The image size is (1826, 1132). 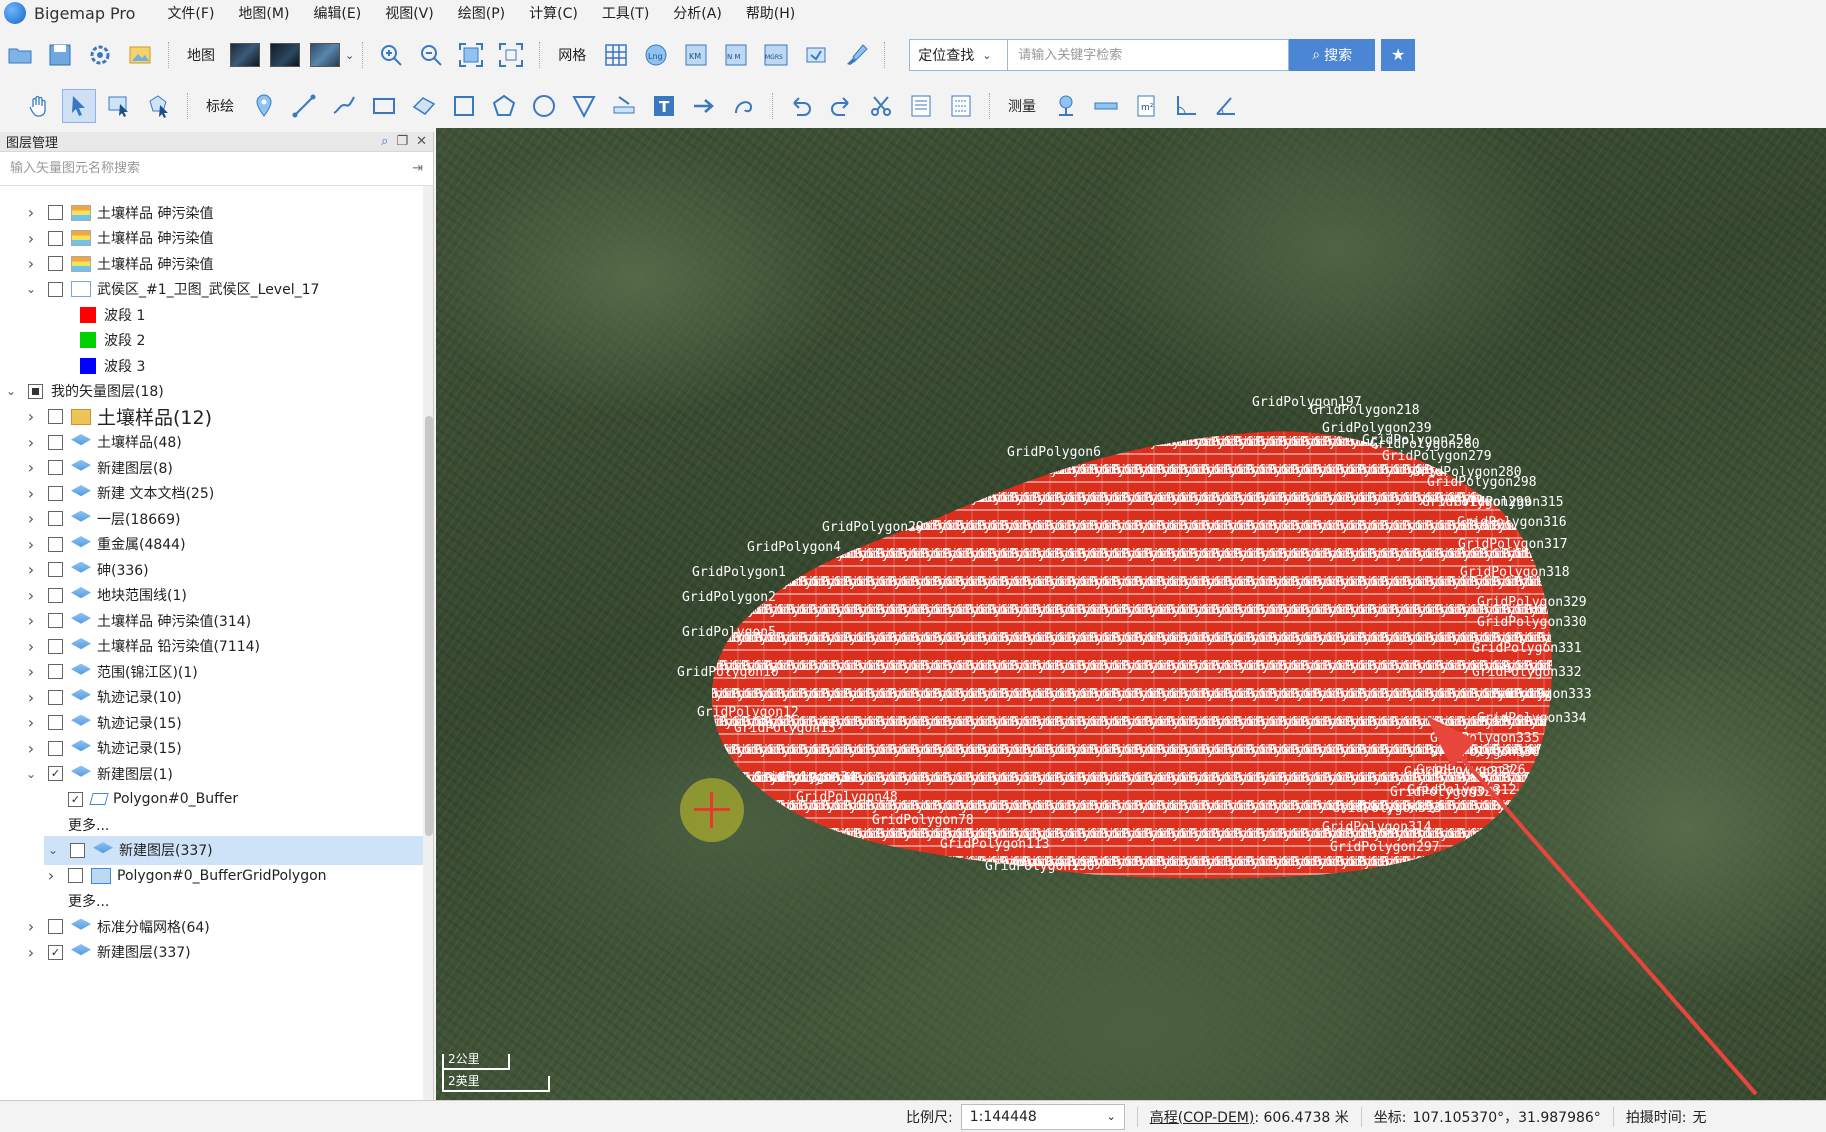 I want to click on full-extent-icon, so click(x=511, y=55).